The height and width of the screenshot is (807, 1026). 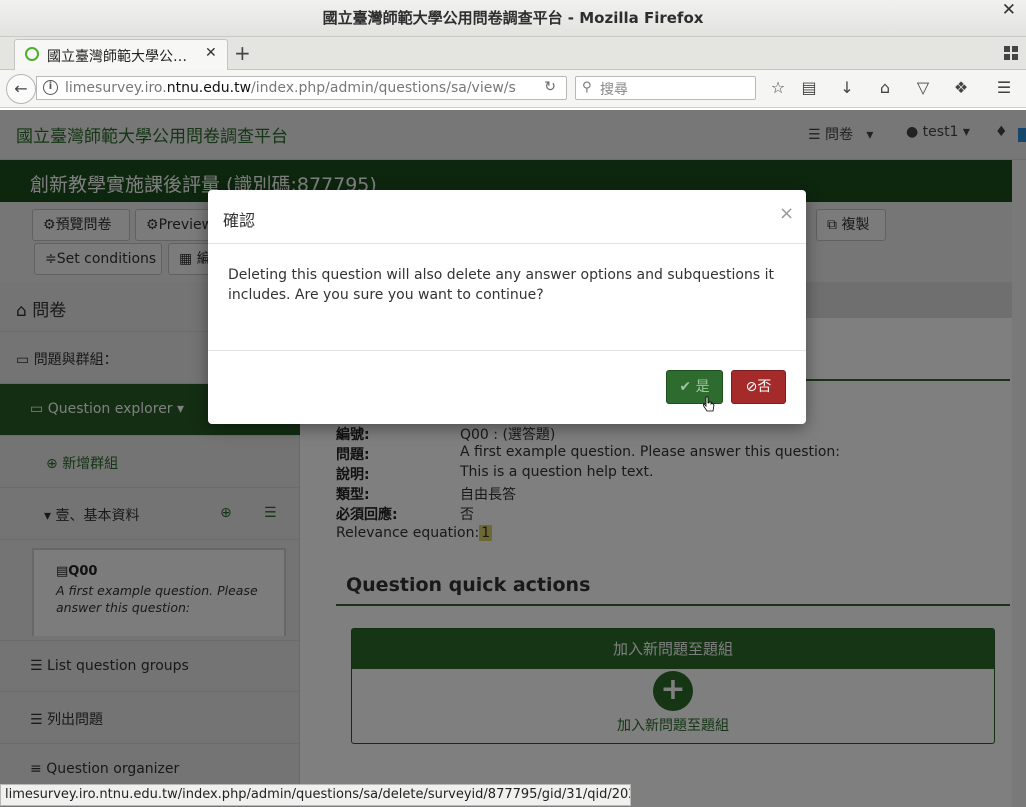 What do you see at coordinates (242, 53) in the screenshot?
I see `new-tab-button: +` at bounding box center [242, 53].